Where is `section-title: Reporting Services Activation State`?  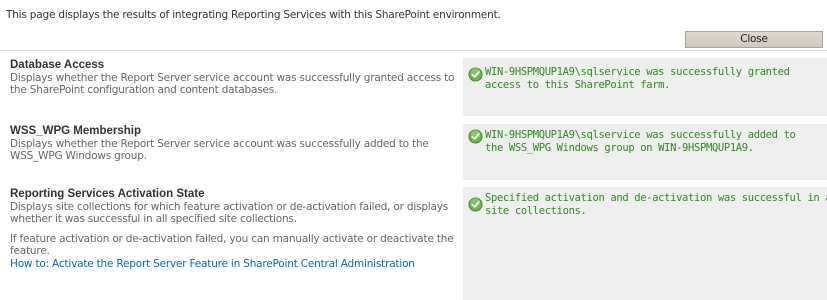
section-title: Reporting Services Activation State is located at coordinates (107, 194).